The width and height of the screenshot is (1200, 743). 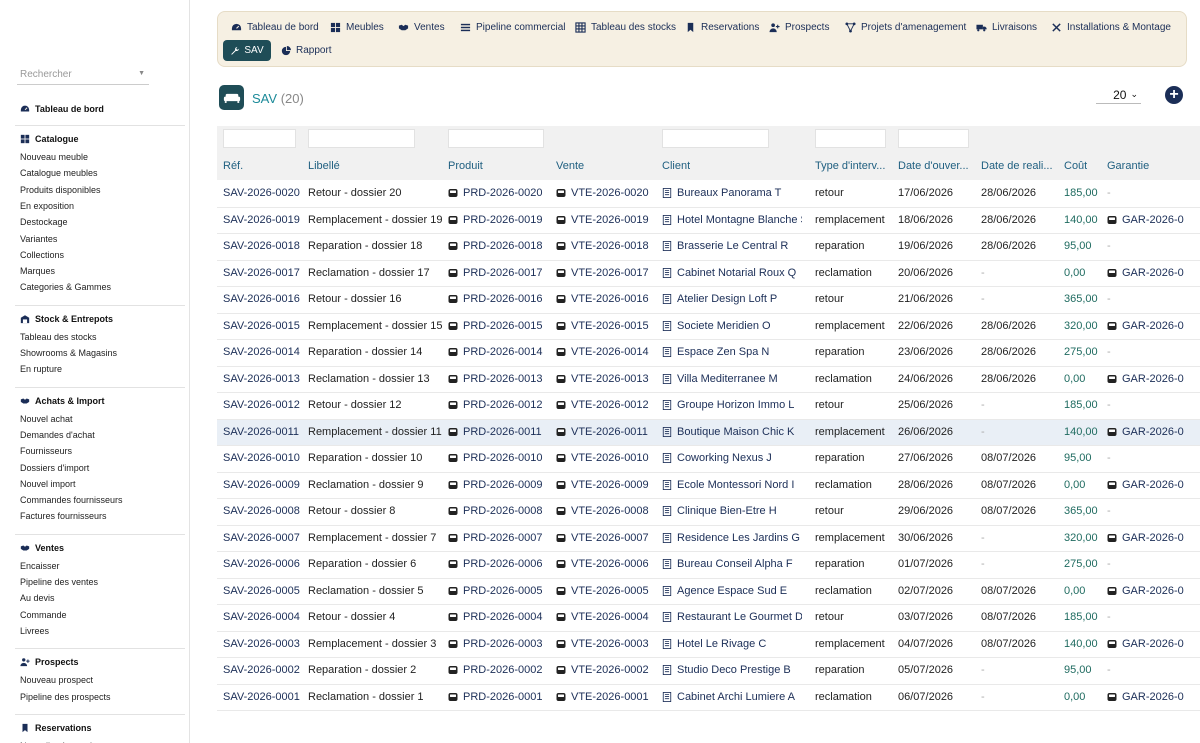 I want to click on client-link: Atelier Design Loft P, so click(x=732, y=300).